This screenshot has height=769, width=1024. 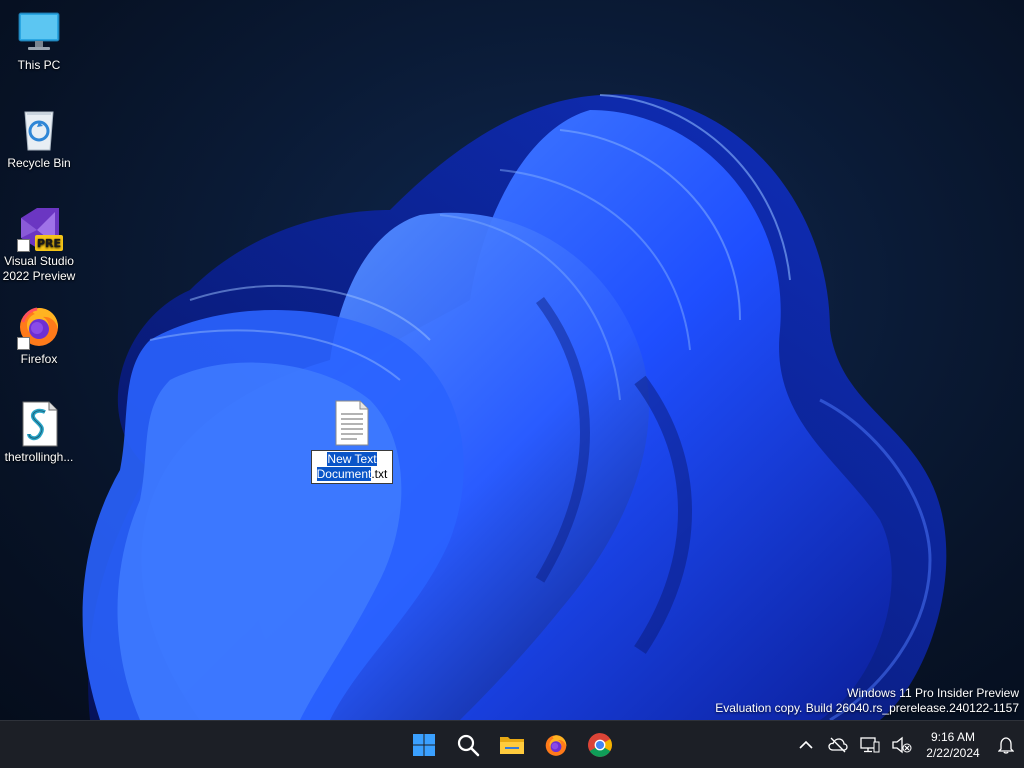 I want to click on text-document-icon, so click(x=352, y=423).